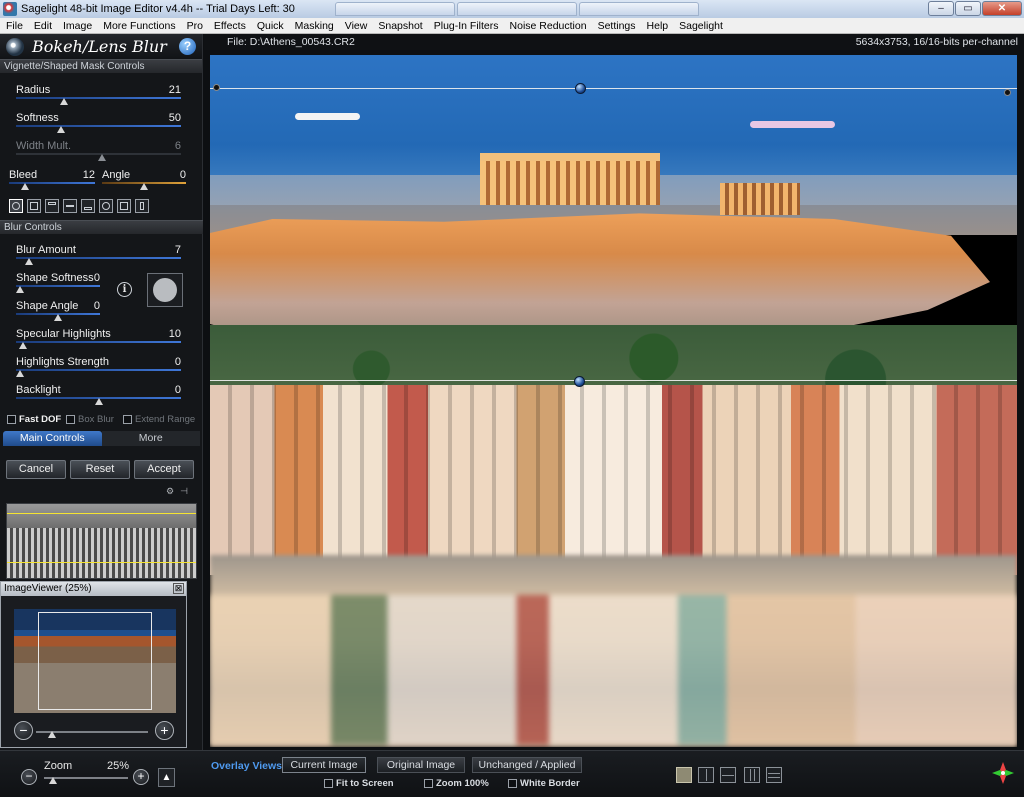  I want to click on circle-shape-icon, so click(16, 206).